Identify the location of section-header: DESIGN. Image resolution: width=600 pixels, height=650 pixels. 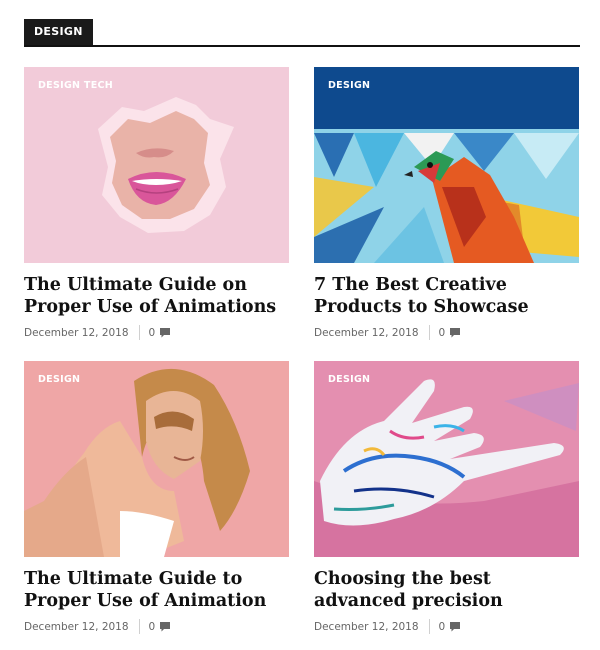
(302, 33).